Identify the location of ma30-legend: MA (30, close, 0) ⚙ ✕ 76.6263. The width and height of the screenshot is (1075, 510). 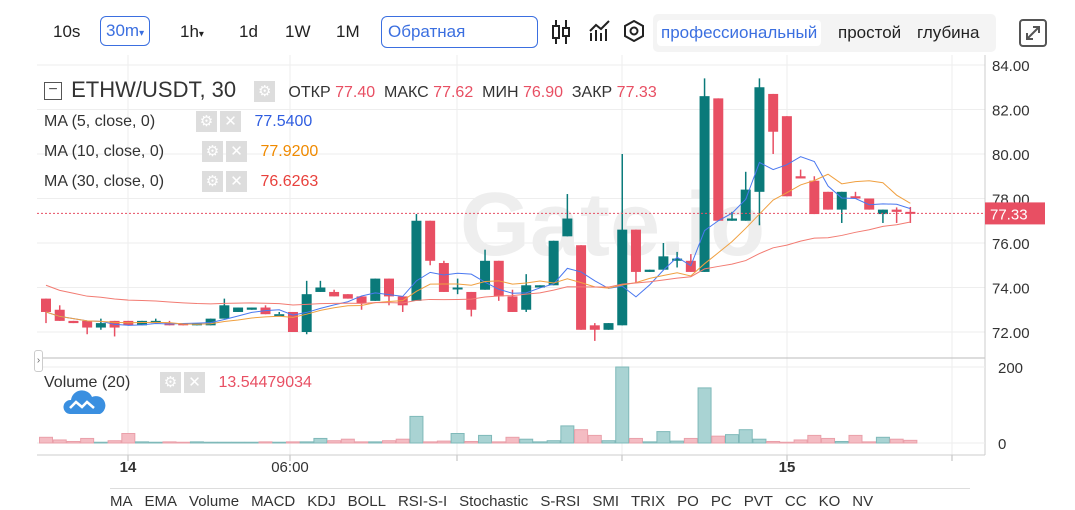
(181, 181).